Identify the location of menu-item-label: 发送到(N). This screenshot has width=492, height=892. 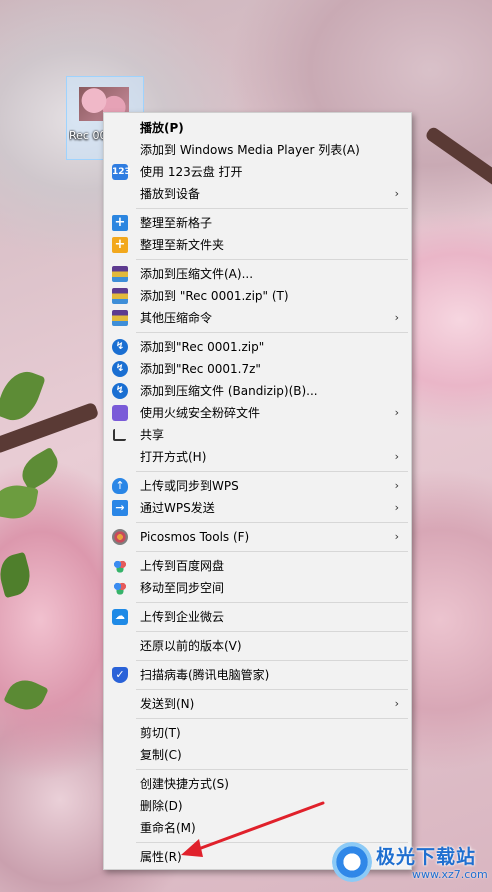
(167, 704).